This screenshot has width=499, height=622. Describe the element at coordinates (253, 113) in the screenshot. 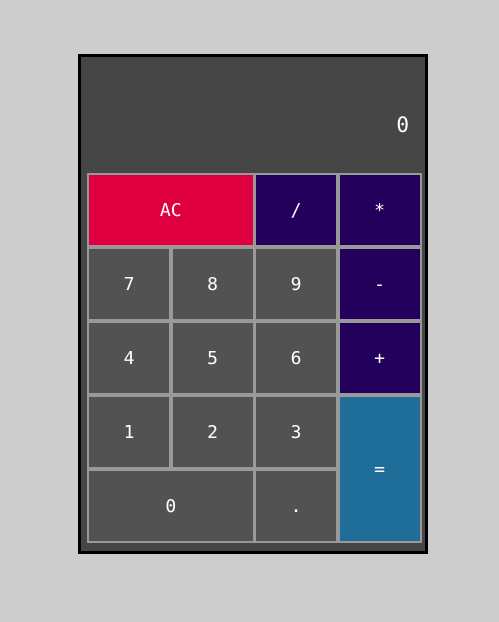

I see `display: 0` at that location.